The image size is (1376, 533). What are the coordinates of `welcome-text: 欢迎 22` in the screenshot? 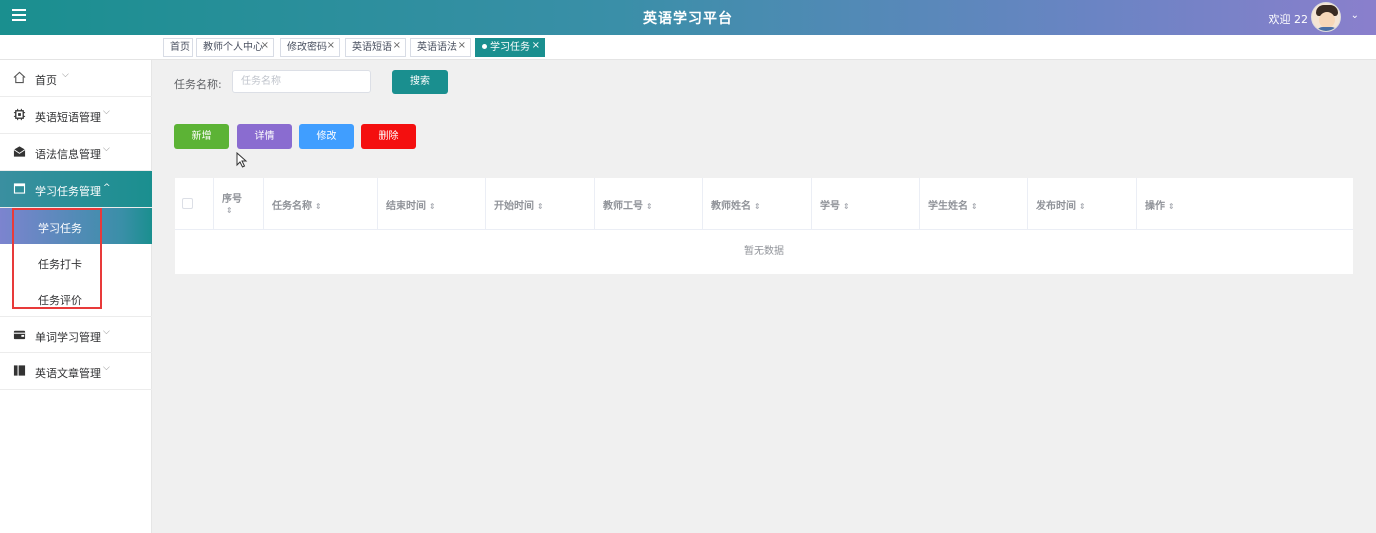 It's located at (1288, 19).